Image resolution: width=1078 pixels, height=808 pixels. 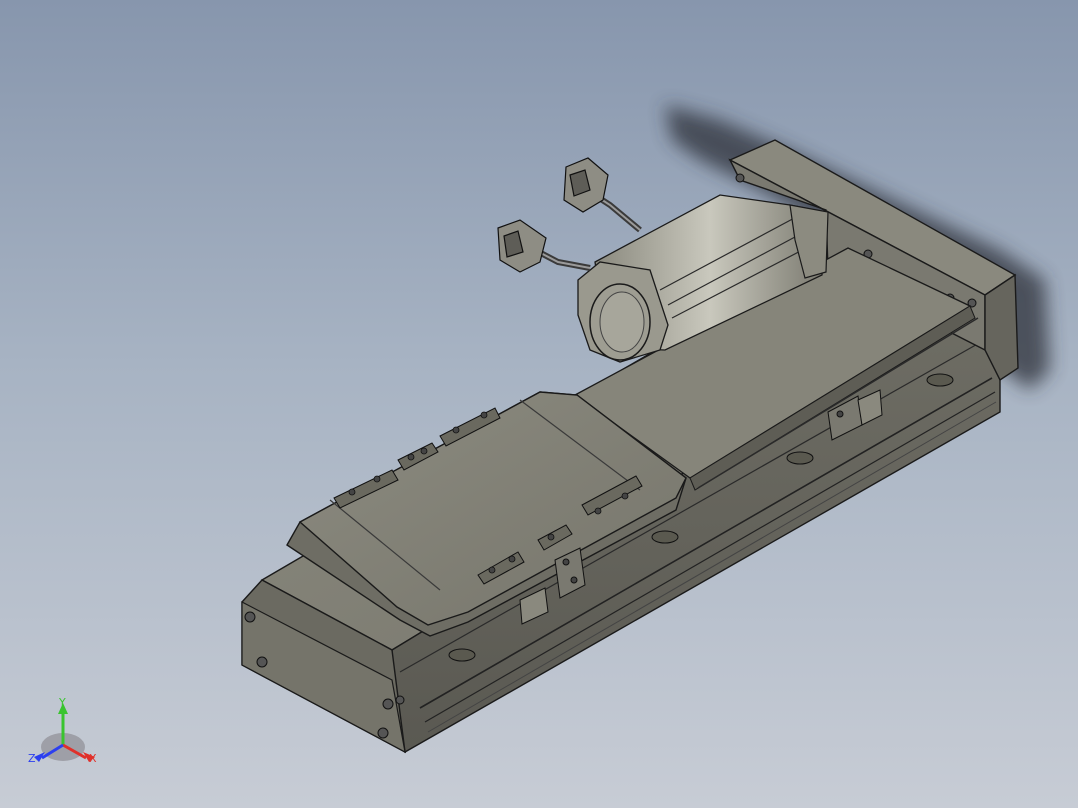 I want to click on triad-x-label: X, so click(x=93, y=758).